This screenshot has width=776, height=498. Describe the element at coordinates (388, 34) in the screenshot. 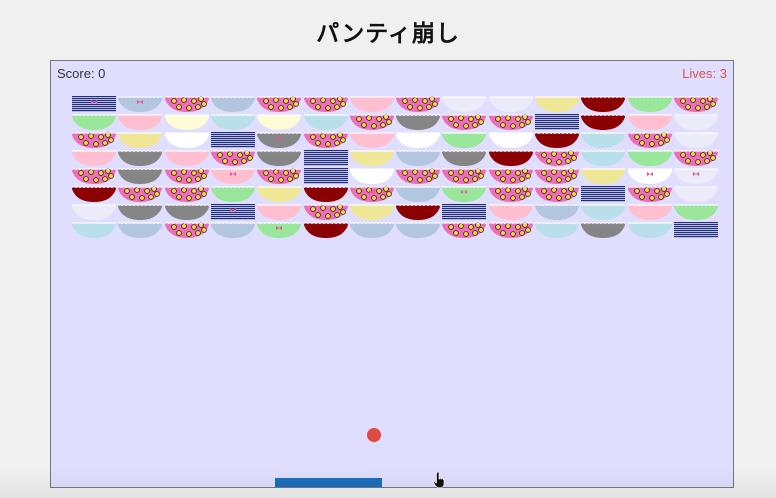

I see `game-title: パンティ崩し` at that location.